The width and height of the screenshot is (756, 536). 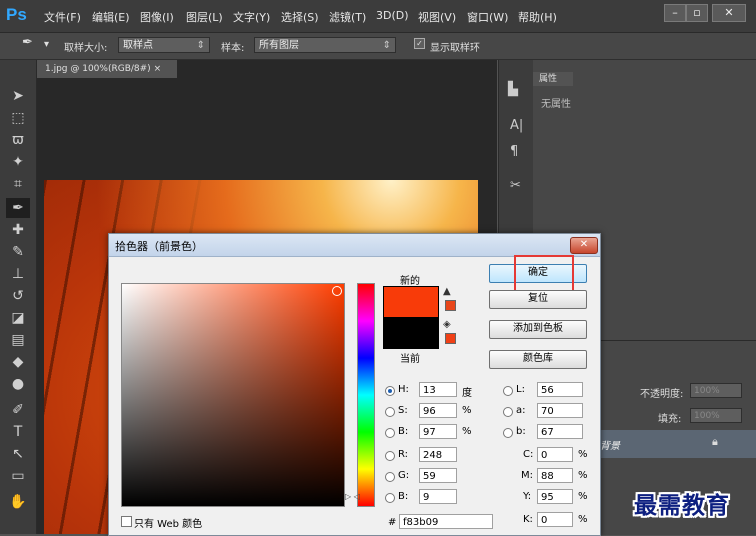 What do you see at coordinates (682, 505) in the screenshot?
I see `watermark: 最需教育` at bounding box center [682, 505].